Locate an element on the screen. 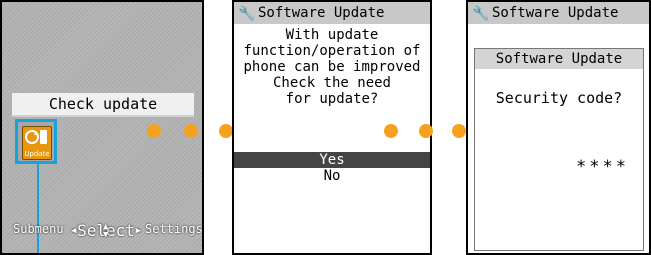 The width and height of the screenshot is (651, 255). refresh-phone-icon is located at coordinates (36, 137).